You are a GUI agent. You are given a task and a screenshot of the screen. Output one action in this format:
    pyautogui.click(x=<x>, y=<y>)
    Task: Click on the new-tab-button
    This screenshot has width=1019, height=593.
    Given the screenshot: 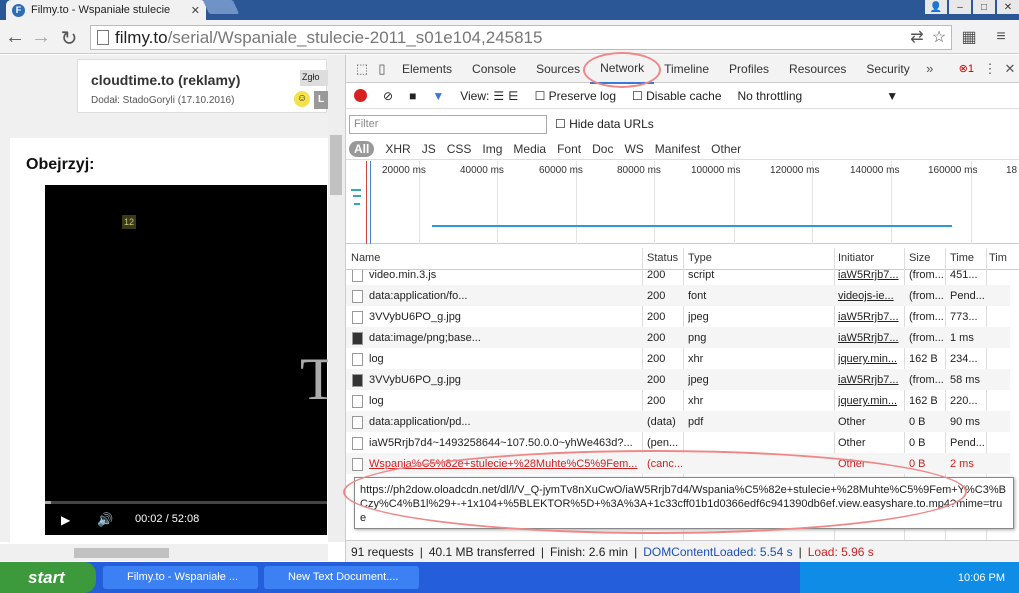 What is the action you would take?
    pyautogui.click(x=221, y=7)
    